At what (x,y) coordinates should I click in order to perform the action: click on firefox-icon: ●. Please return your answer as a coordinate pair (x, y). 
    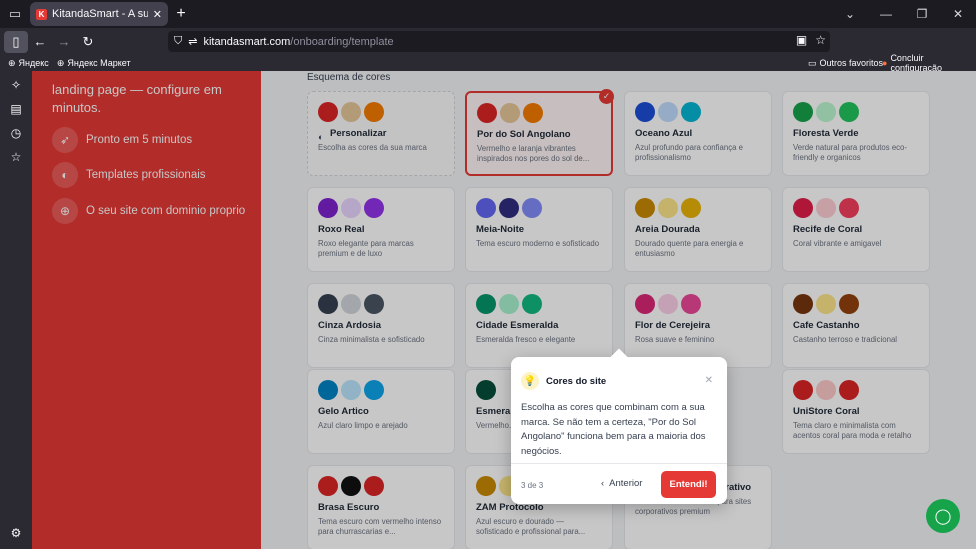
    Looking at the image, I should click on (885, 63).